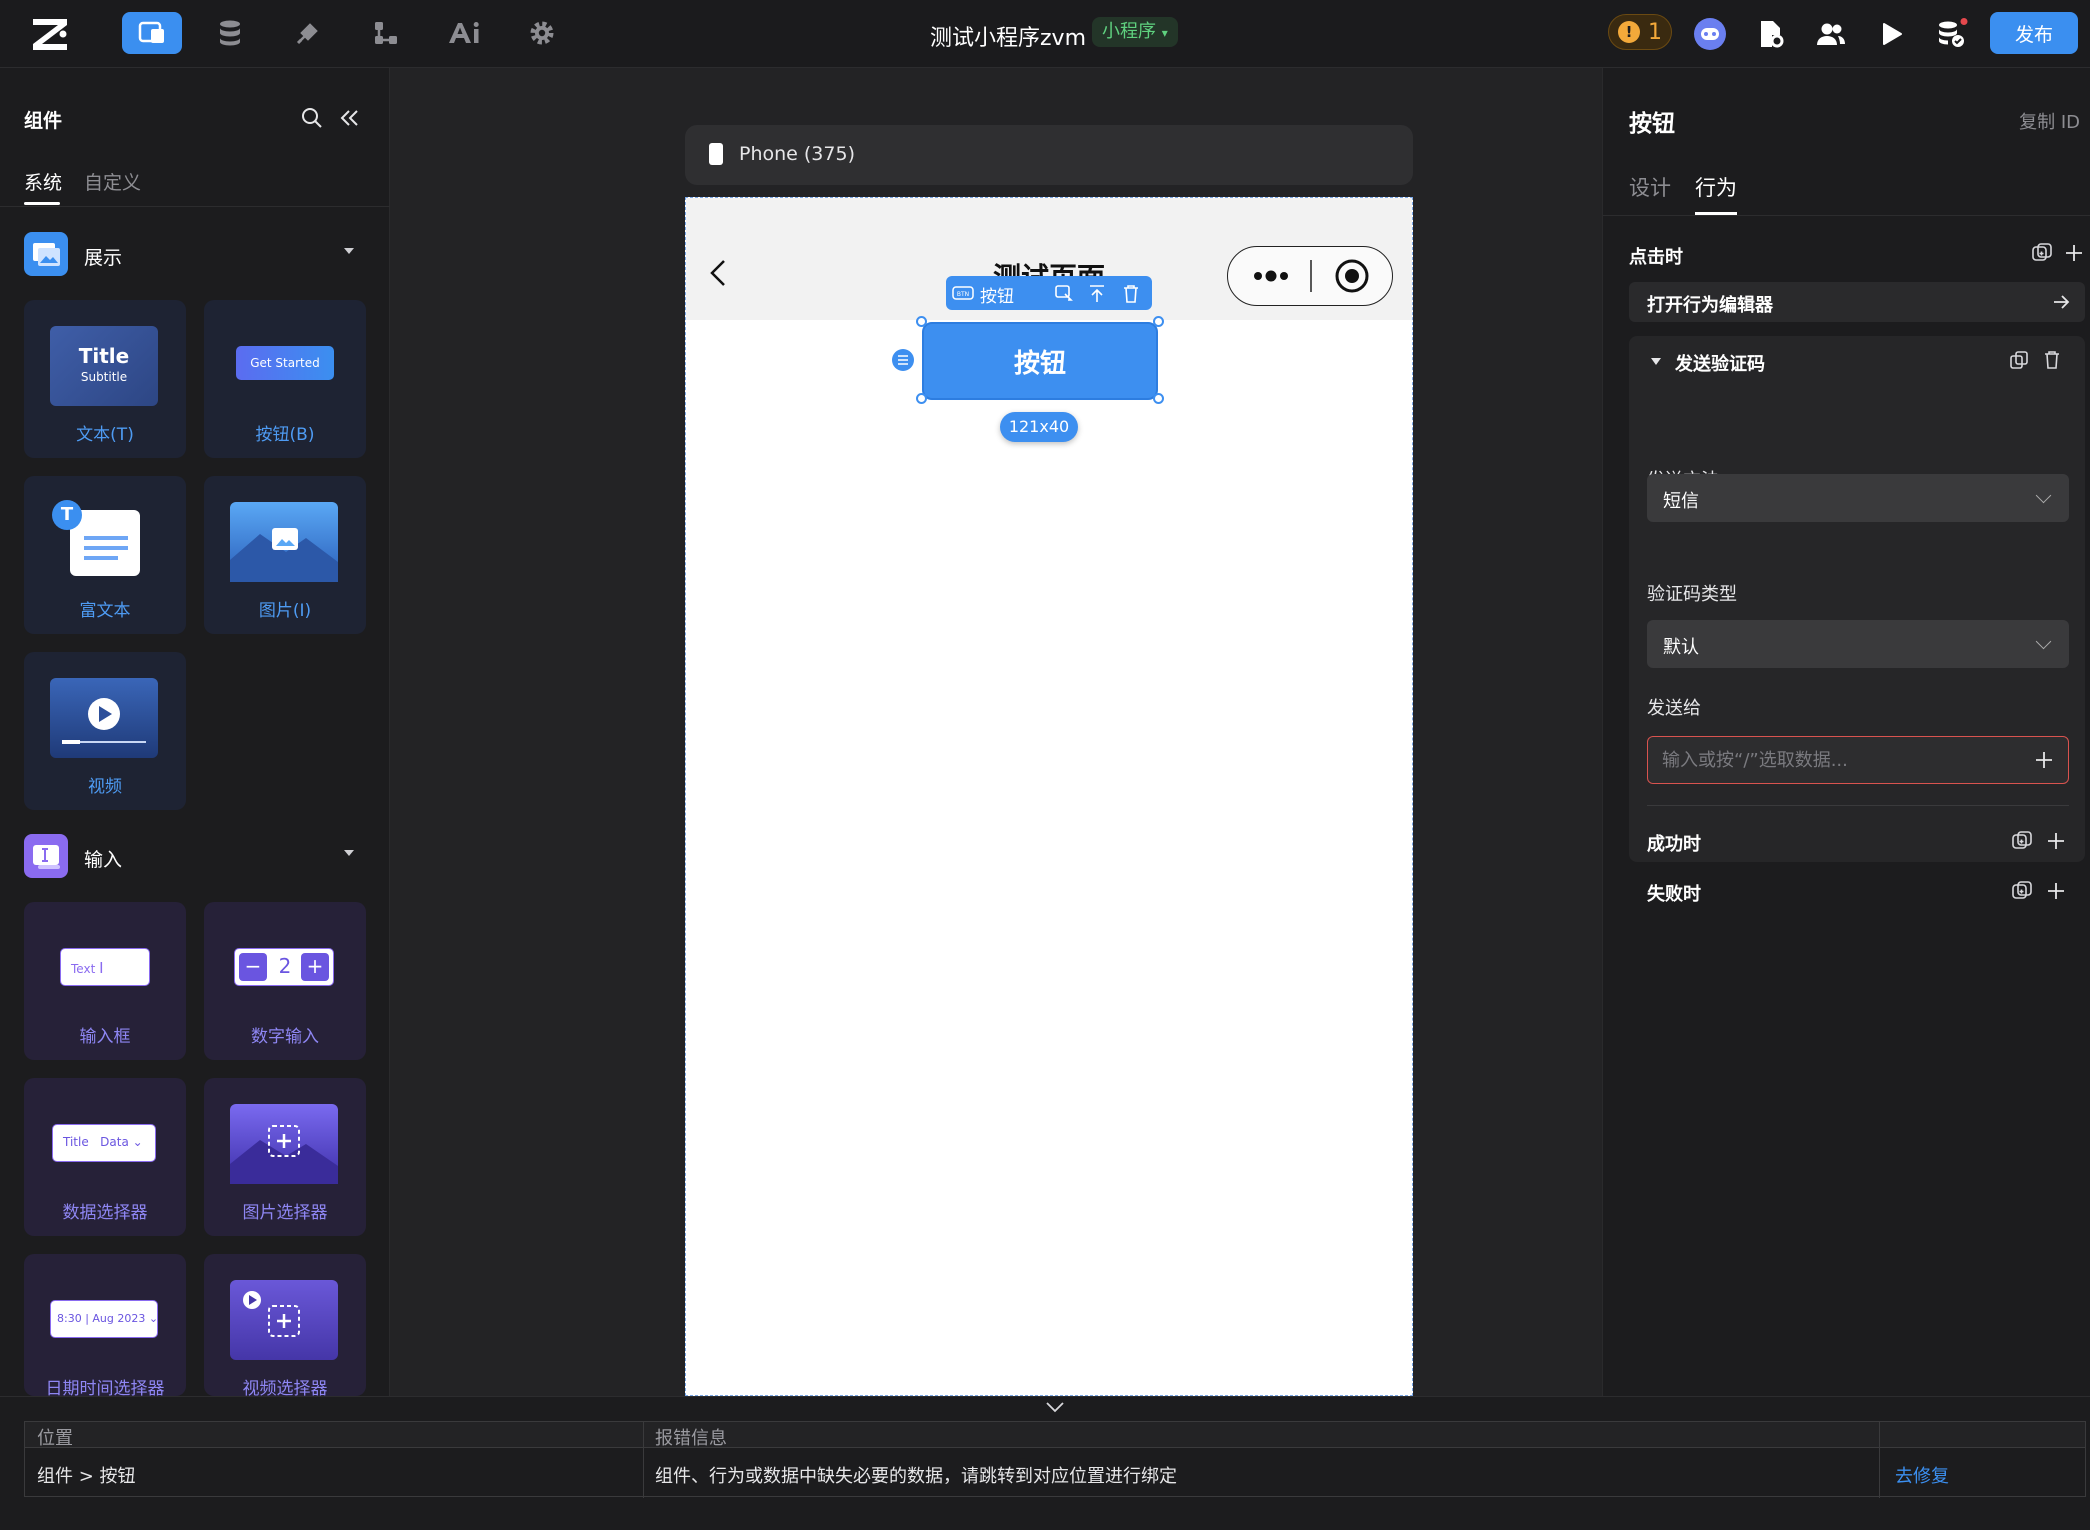 The width and height of the screenshot is (2090, 1530). I want to click on file-settings-icon, so click(1771, 34).